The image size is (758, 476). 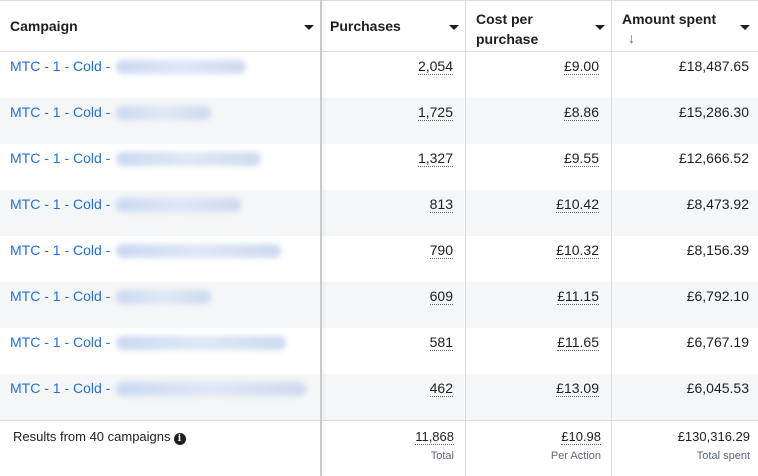 I want to click on purchases-value: 581, so click(x=441, y=342).